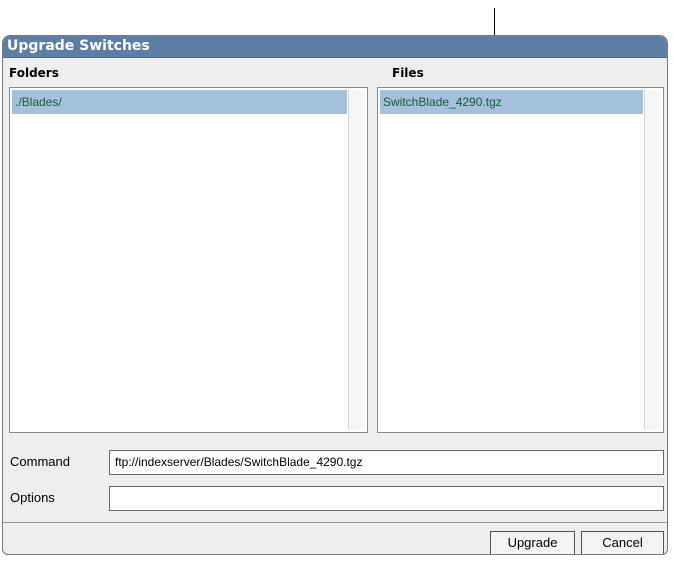 The height and width of the screenshot is (563, 674). Describe the element at coordinates (179, 102) in the screenshot. I see `folder-item-blades: ./Blades/` at that location.